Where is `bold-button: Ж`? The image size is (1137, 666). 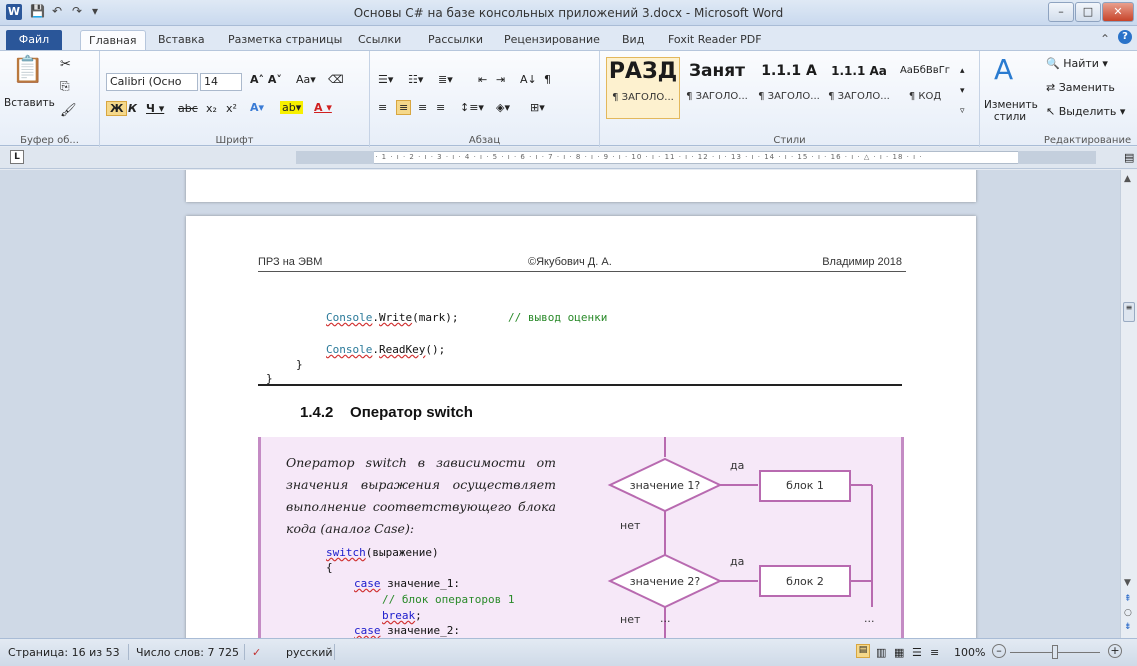 bold-button: Ж is located at coordinates (117, 108).